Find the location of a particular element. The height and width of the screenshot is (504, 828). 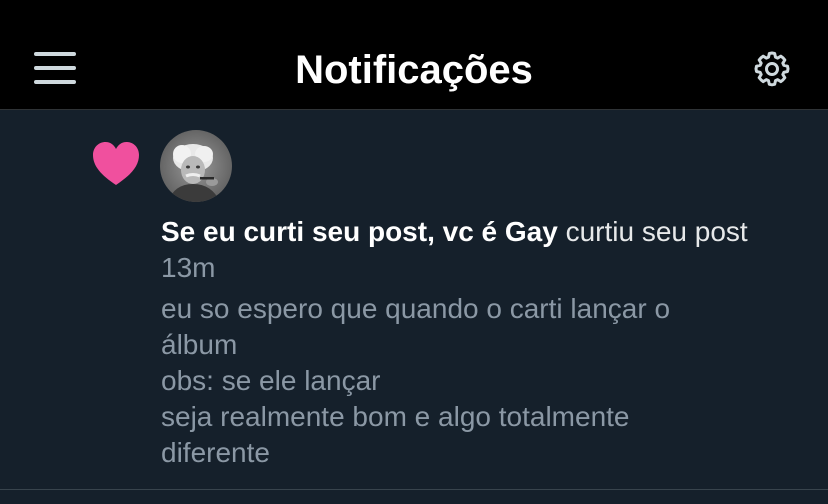

post-line: álbum is located at coordinates (199, 344).